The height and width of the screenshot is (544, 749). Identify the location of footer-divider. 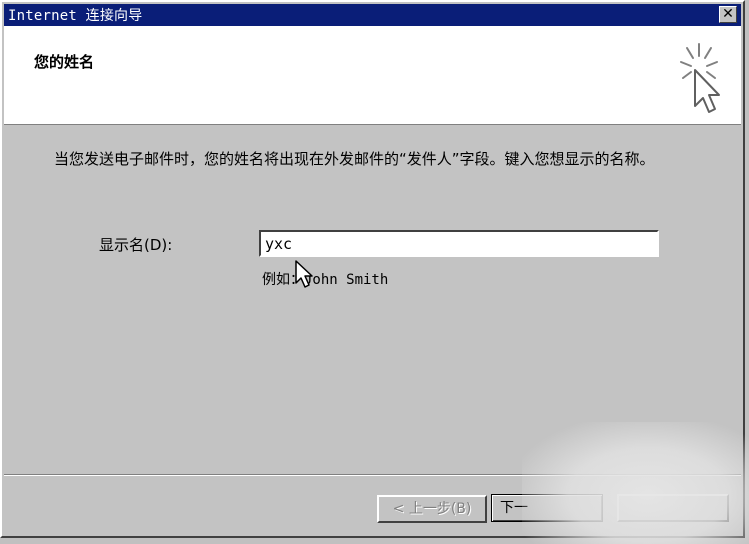
(372, 475).